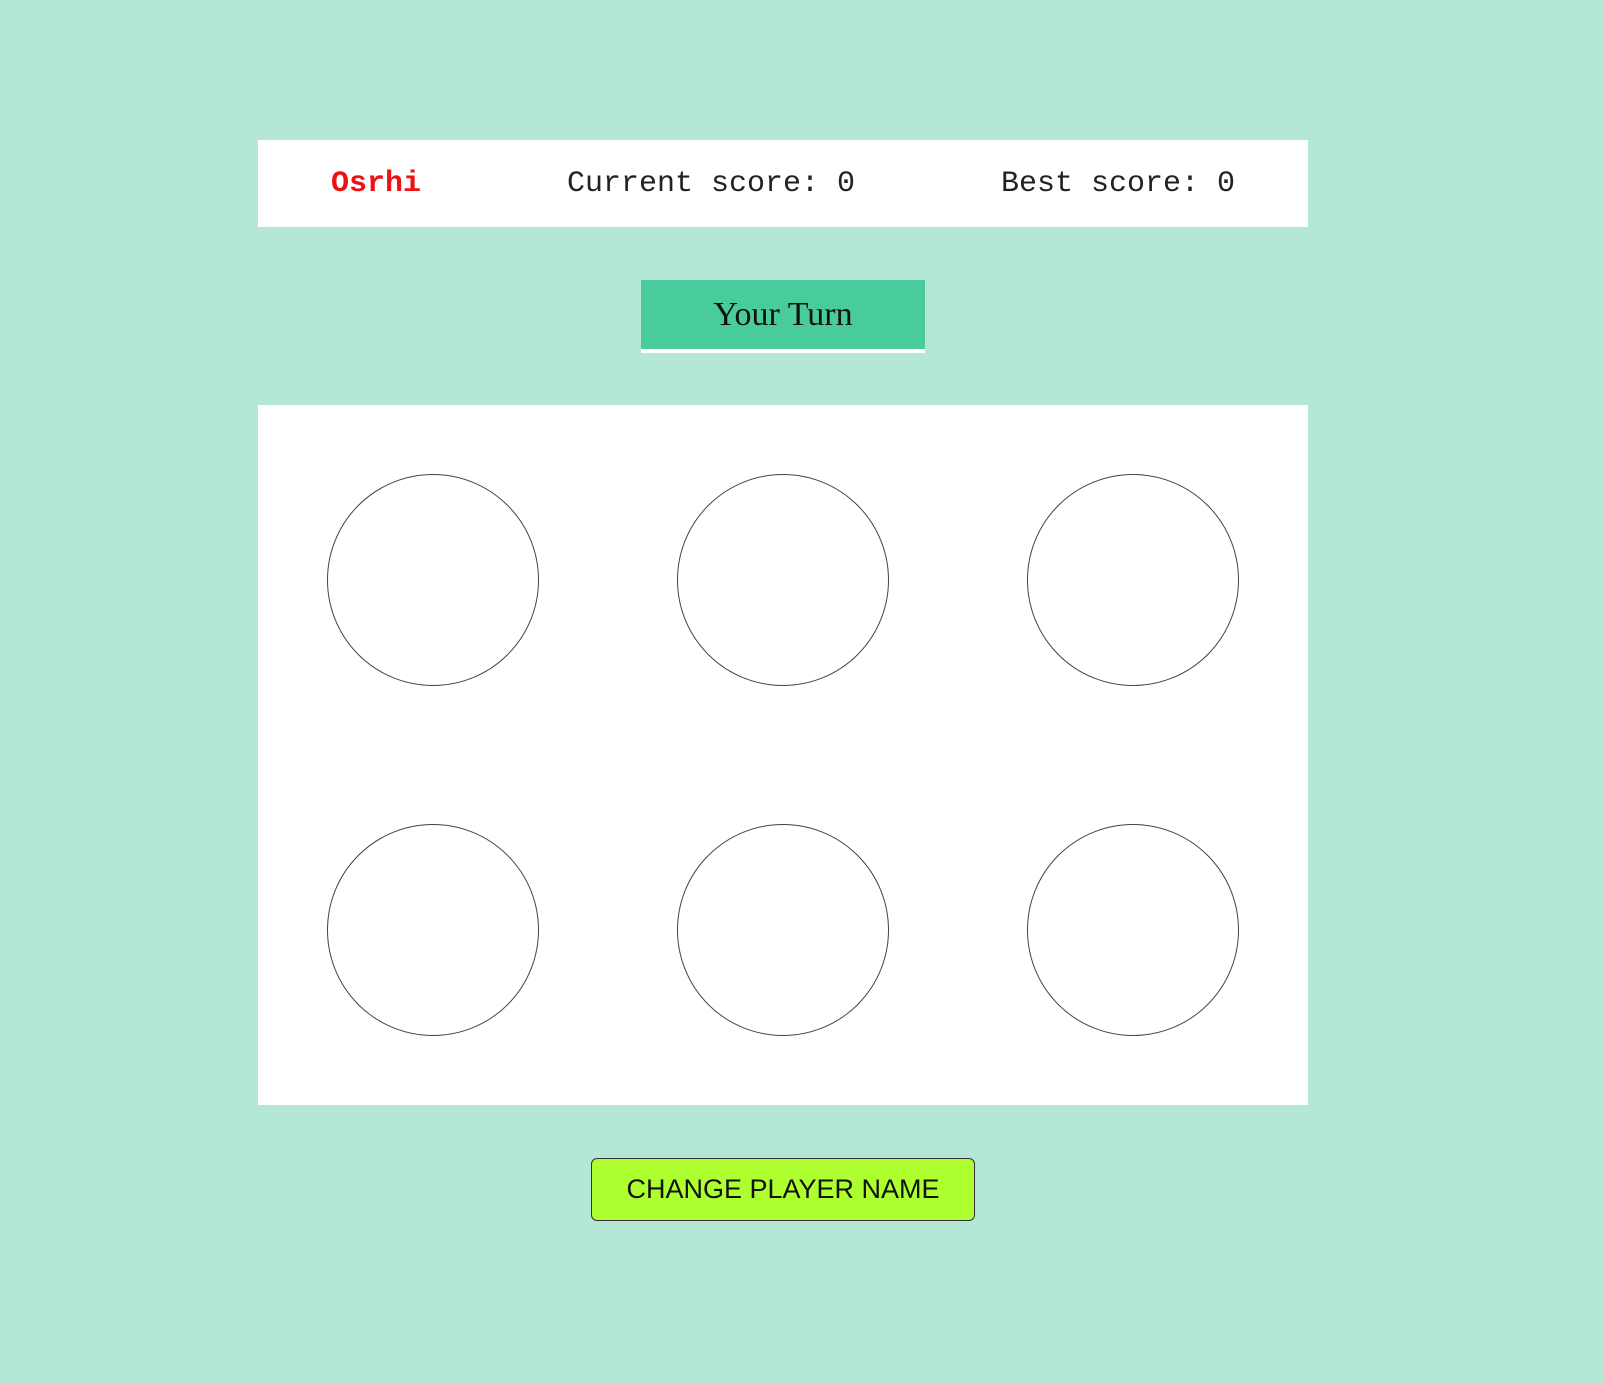 This screenshot has height=1384, width=1603. Describe the element at coordinates (375, 183) in the screenshot. I see `player-name: Osrhi` at that location.